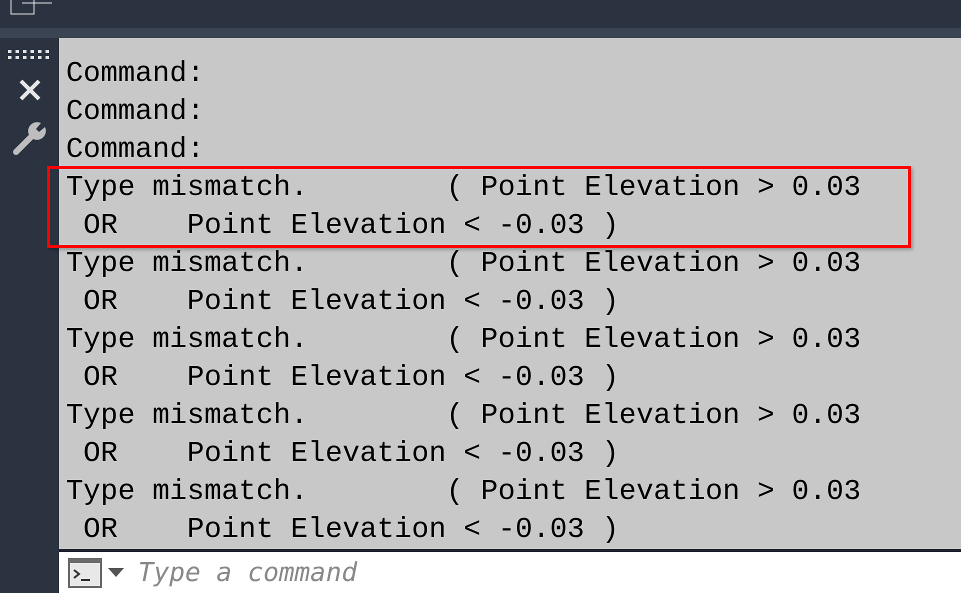  Describe the element at coordinates (388, 572) in the screenshot. I see `command-input: Type a command` at that location.